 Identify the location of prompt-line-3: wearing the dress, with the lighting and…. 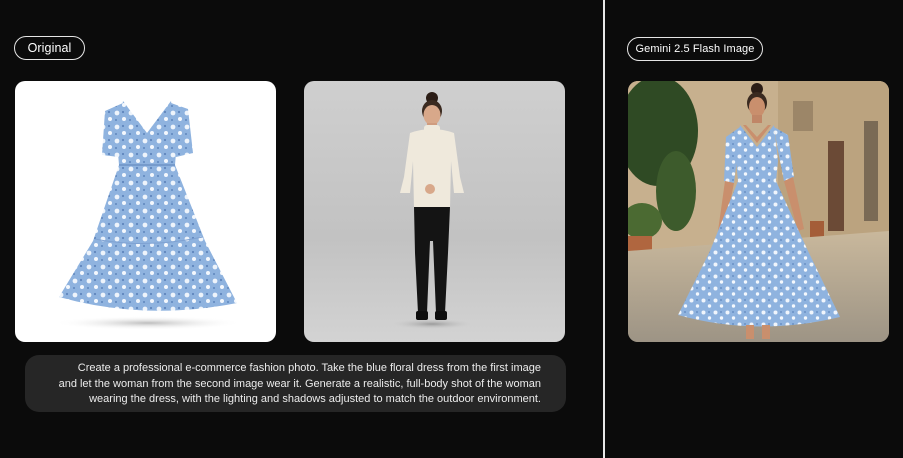
(315, 399).